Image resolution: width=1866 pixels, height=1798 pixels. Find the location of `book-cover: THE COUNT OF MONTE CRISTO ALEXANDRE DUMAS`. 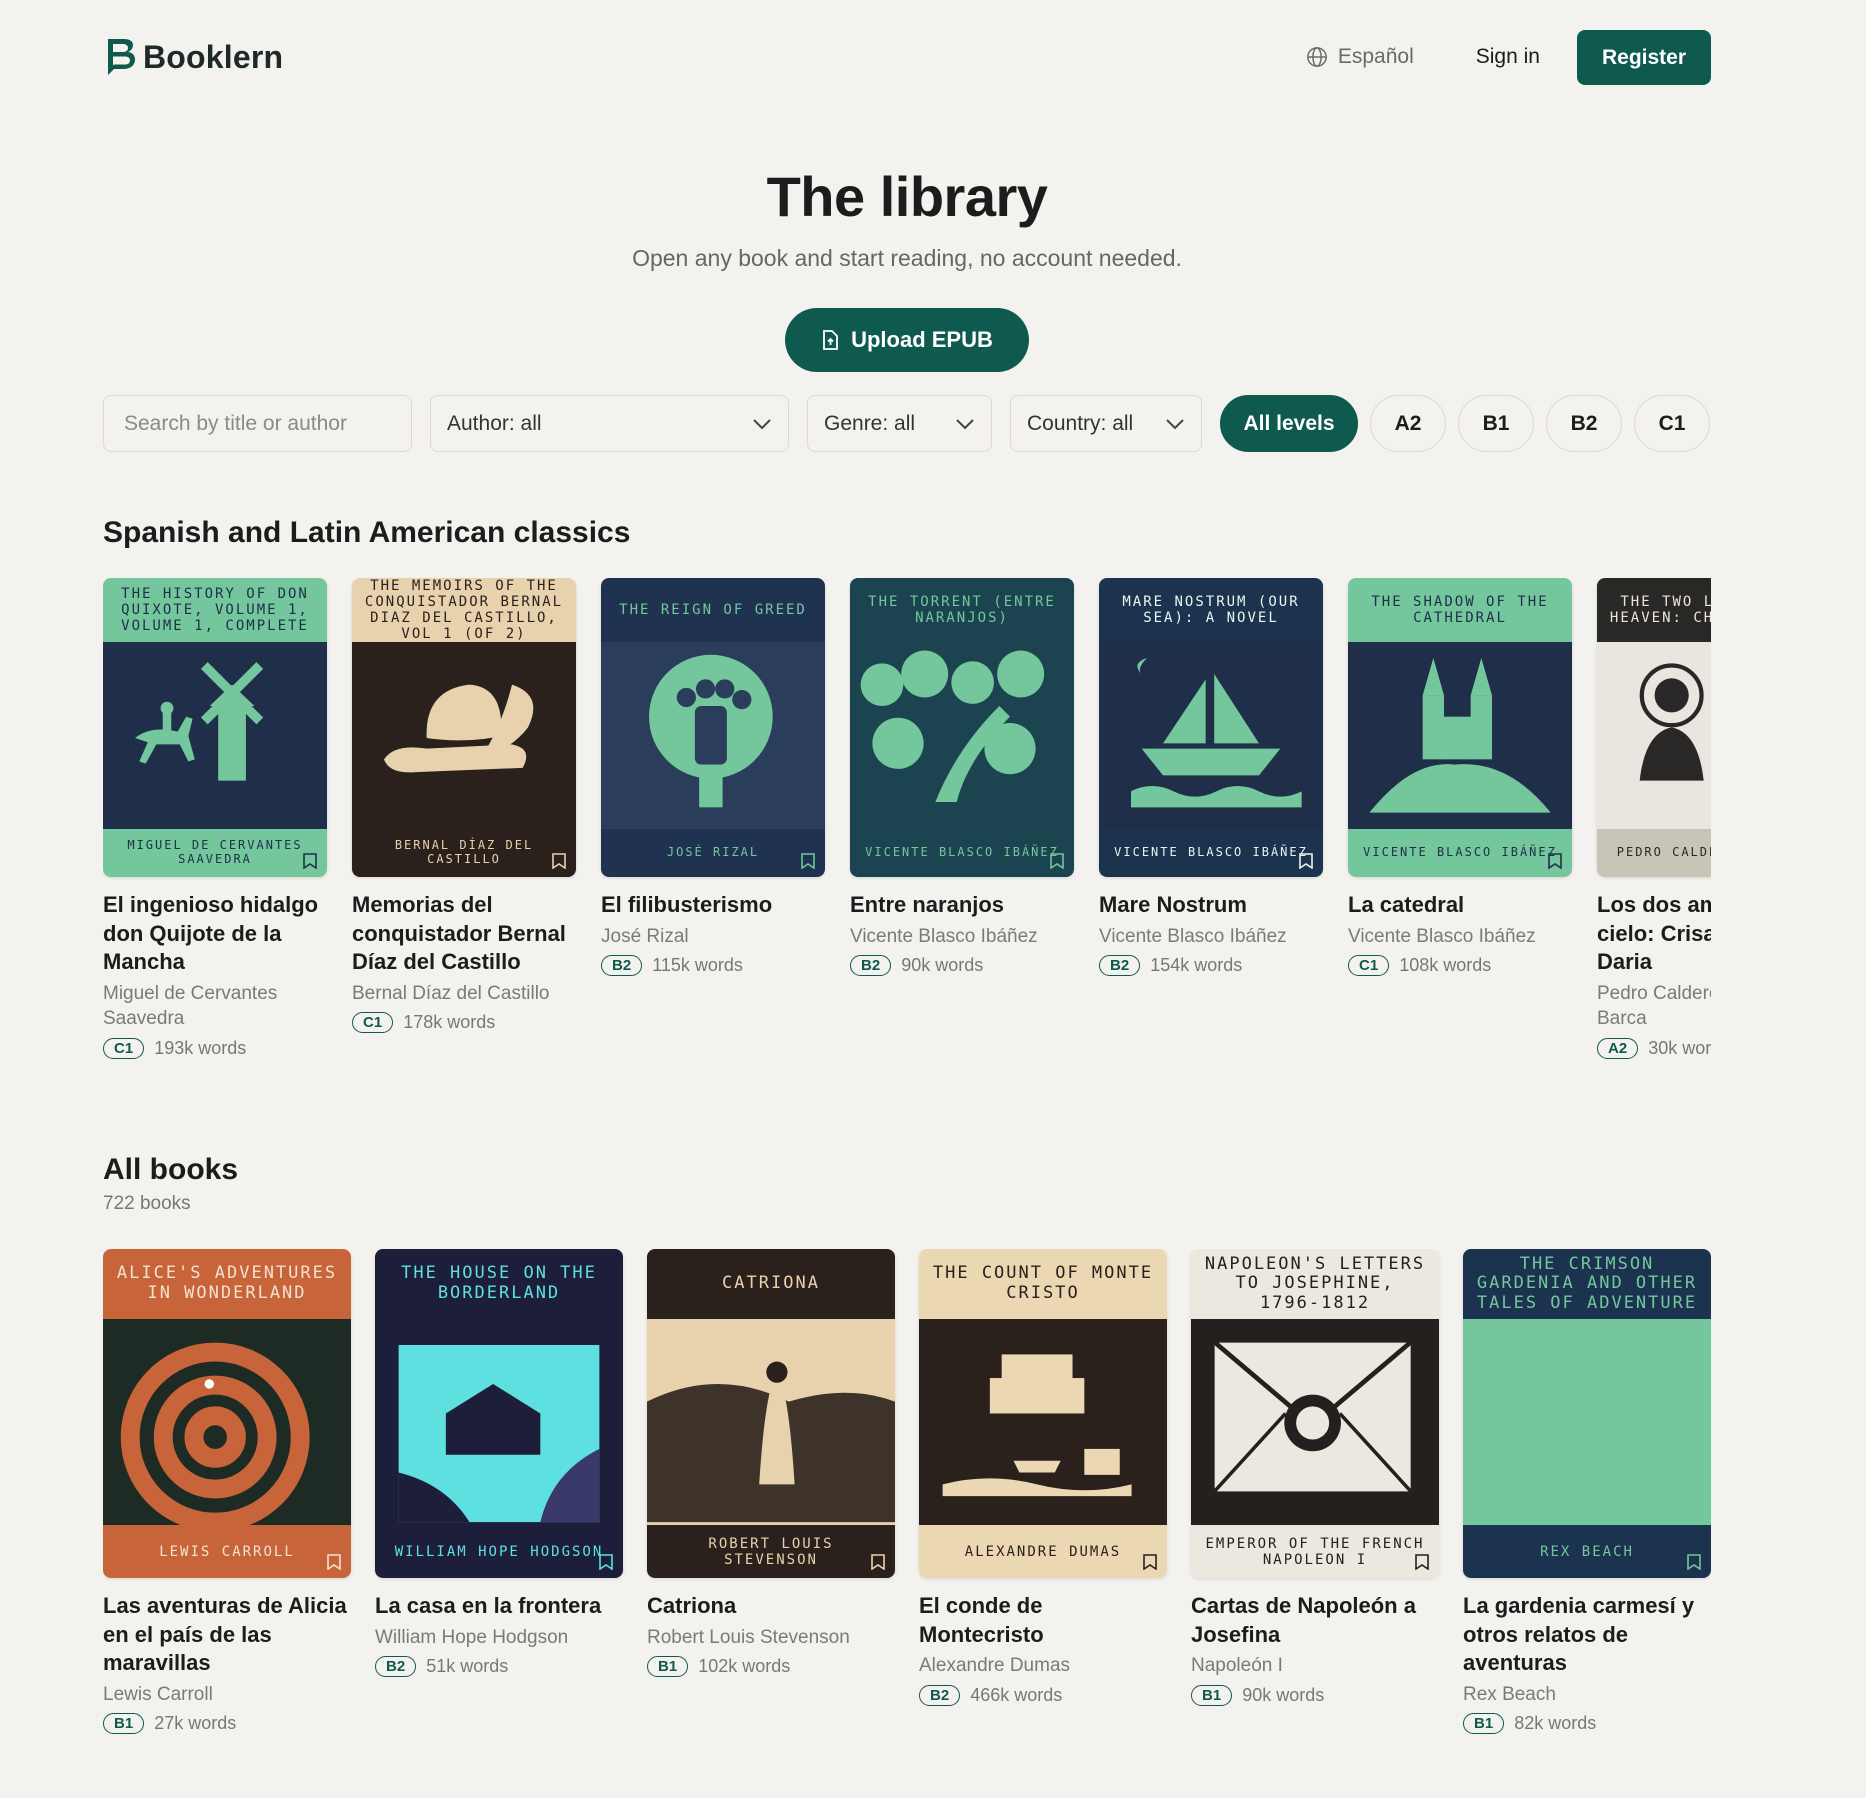

book-cover: THE COUNT OF MONTE CRISTO ALEXANDRE DUMAS is located at coordinates (1043, 1413).